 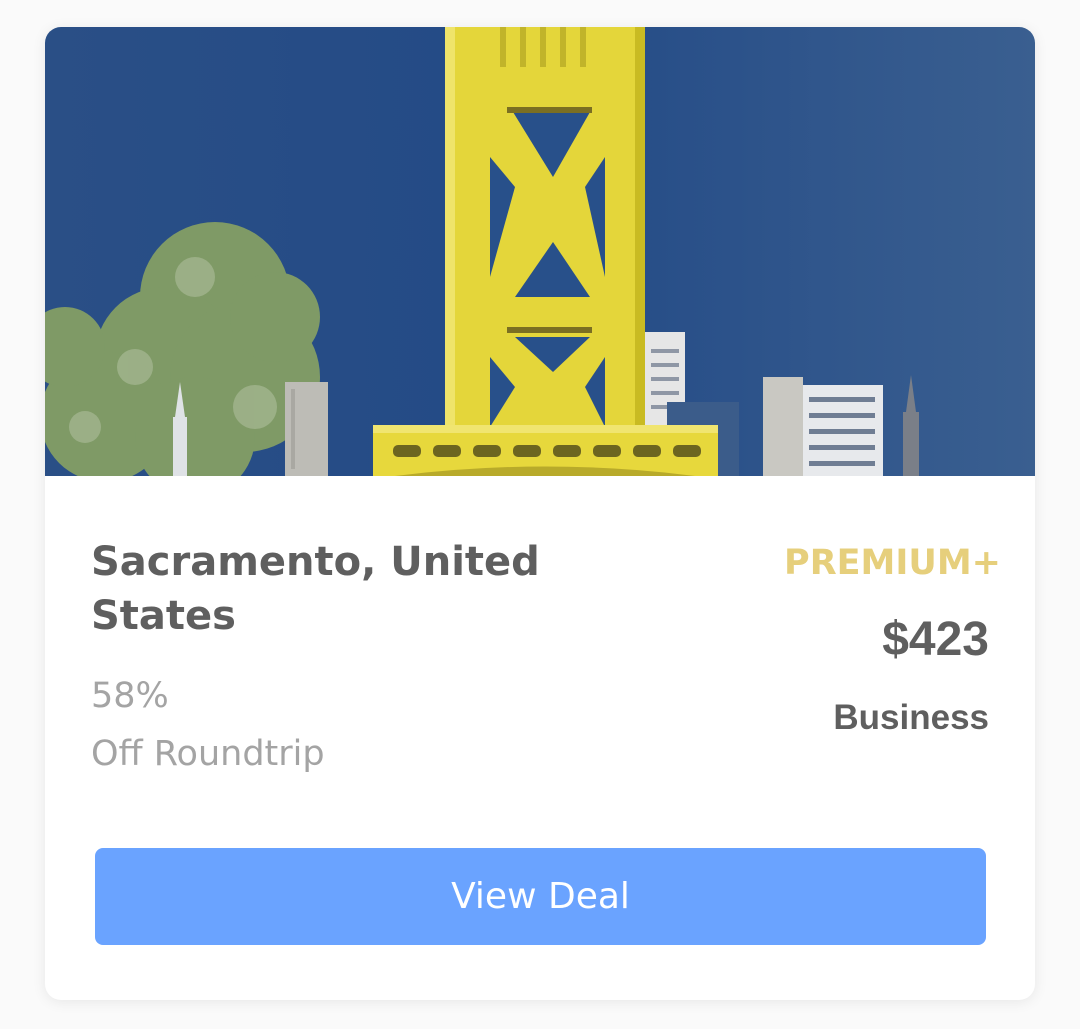 What do you see at coordinates (892, 563) in the screenshot?
I see `tier-badge: PREMIUM+` at bounding box center [892, 563].